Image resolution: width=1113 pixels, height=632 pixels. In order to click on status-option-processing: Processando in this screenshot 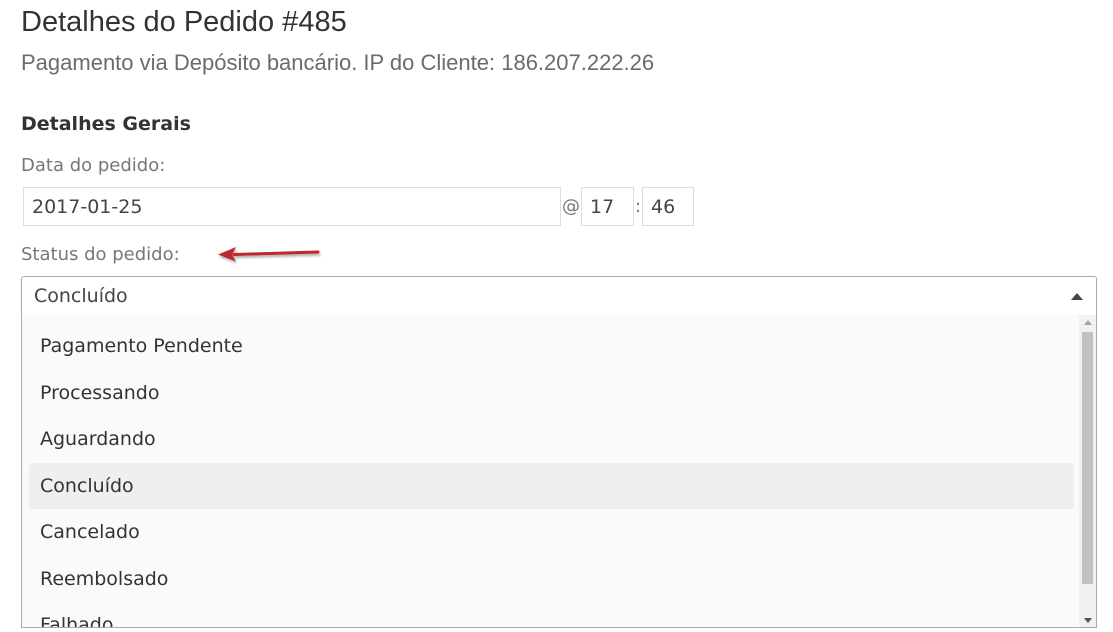, I will do `click(551, 393)`.